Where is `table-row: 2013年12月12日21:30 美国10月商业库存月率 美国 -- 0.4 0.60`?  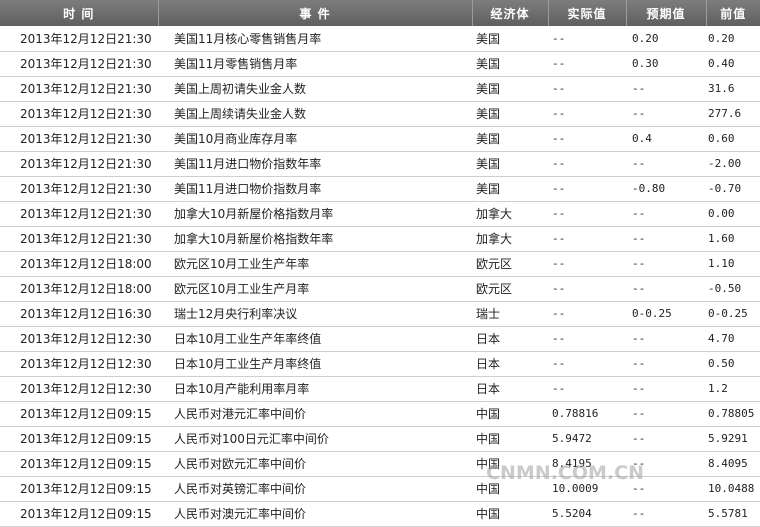 table-row: 2013年12月12日21:30 美国10月商业库存月率 美国 -- 0.4 0.60 is located at coordinates (380, 139).